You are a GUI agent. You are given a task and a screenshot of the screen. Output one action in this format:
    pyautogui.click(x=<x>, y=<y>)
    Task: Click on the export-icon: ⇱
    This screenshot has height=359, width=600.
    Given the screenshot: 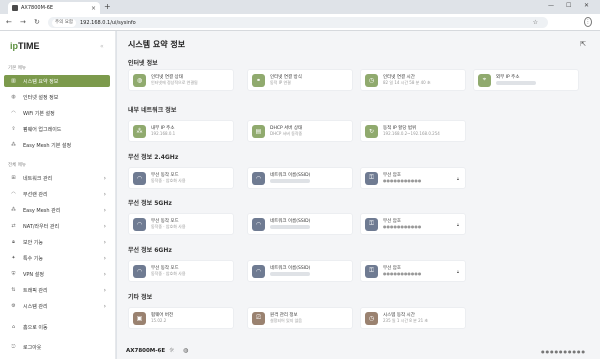 What is the action you would take?
    pyautogui.click(x=583, y=44)
    